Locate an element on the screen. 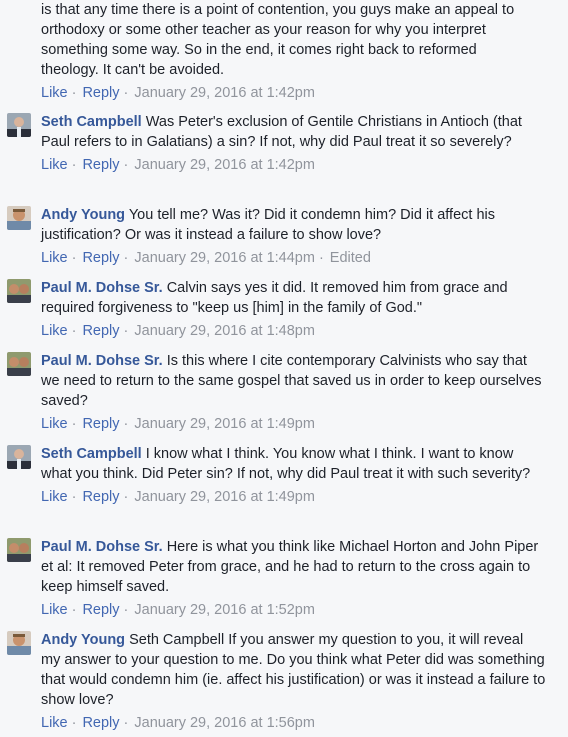 The image size is (568, 737). comment-actions: Like · Reply · January 29, 2016 at 1:48pm is located at coordinates (293, 331).